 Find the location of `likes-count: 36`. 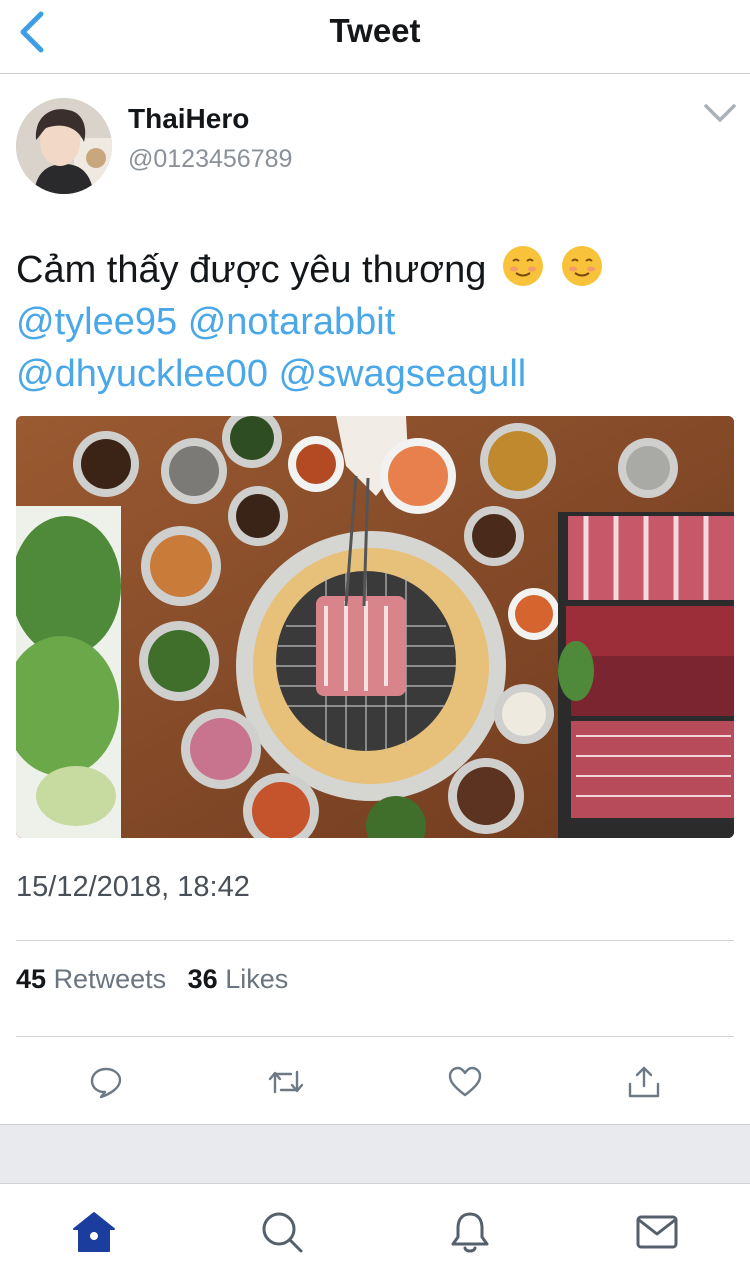

likes-count: 36 is located at coordinates (202, 979).